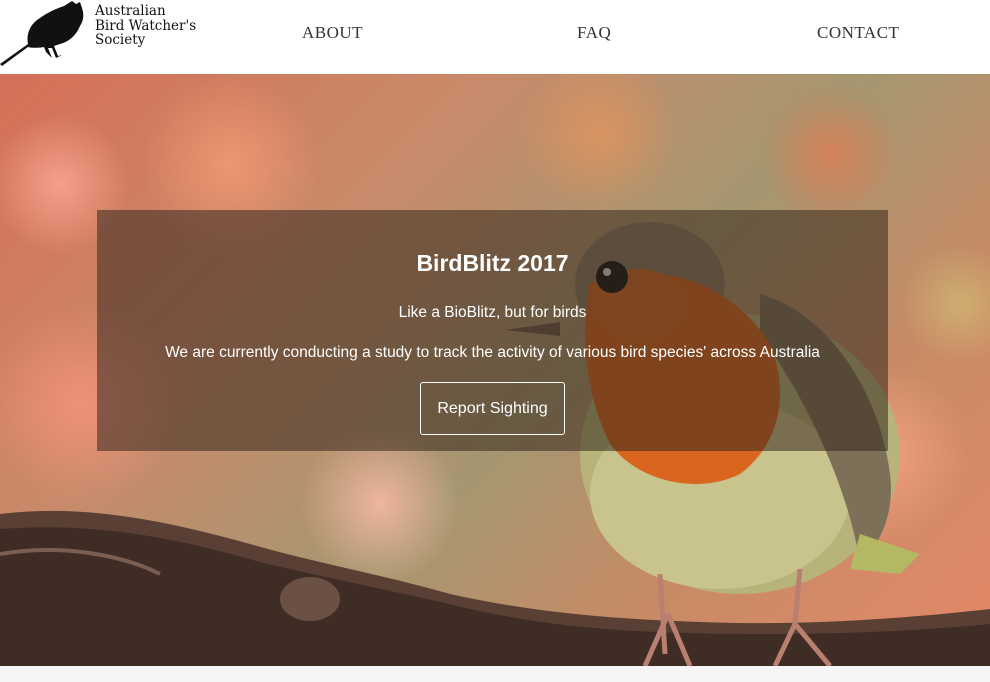  What do you see at coordinates (130, 11) in the screenshot?
I see `logo-line-1: Australian` at bounding box center [130, 11].